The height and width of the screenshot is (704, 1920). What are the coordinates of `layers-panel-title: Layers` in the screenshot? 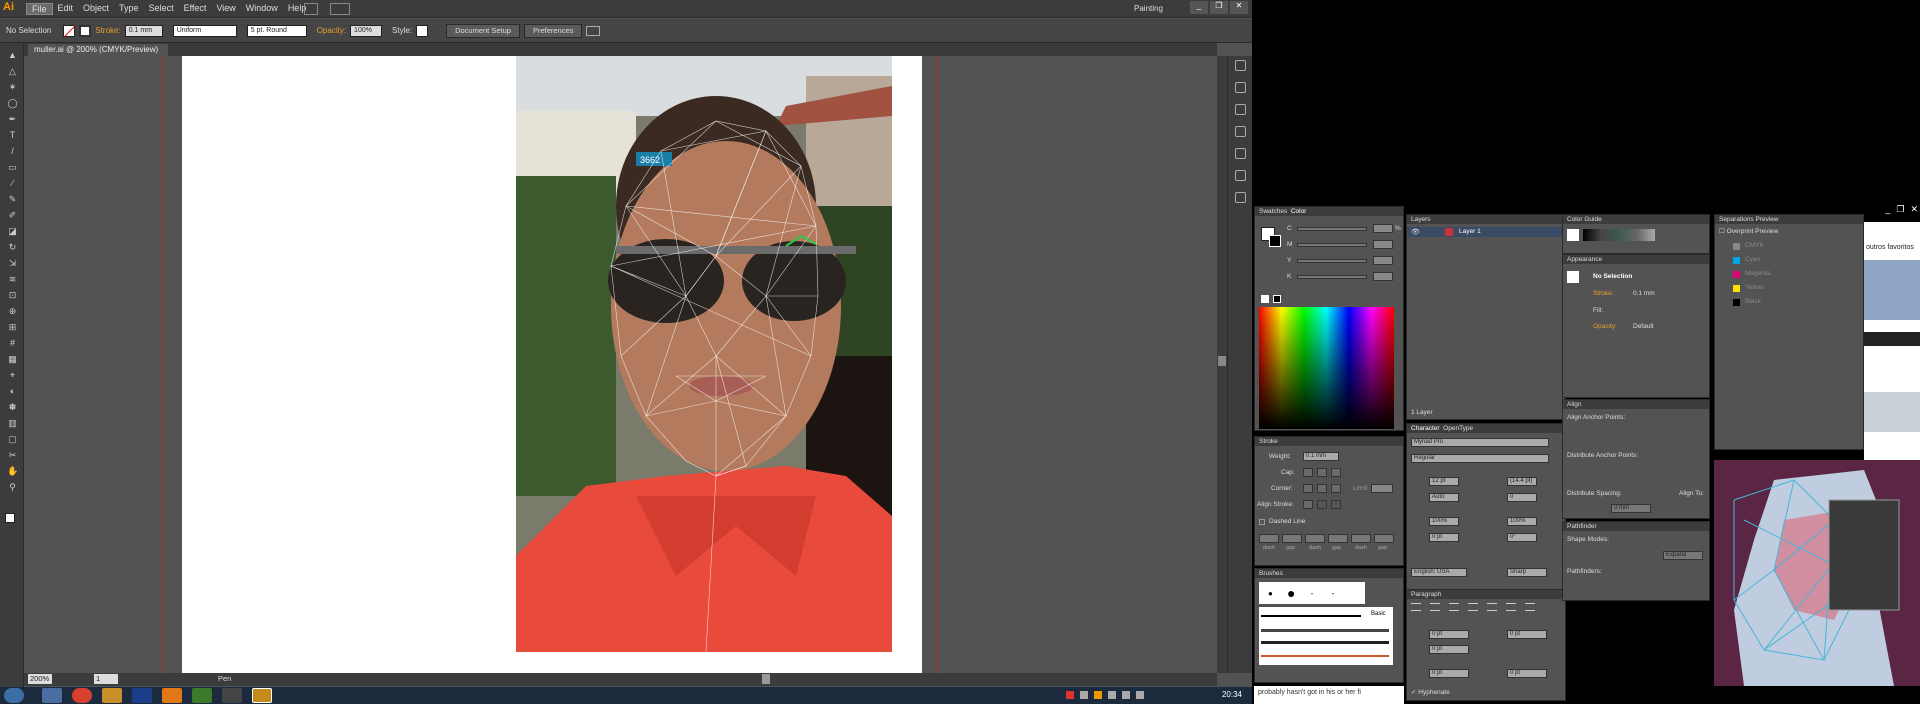 It's located at (1486, 219).